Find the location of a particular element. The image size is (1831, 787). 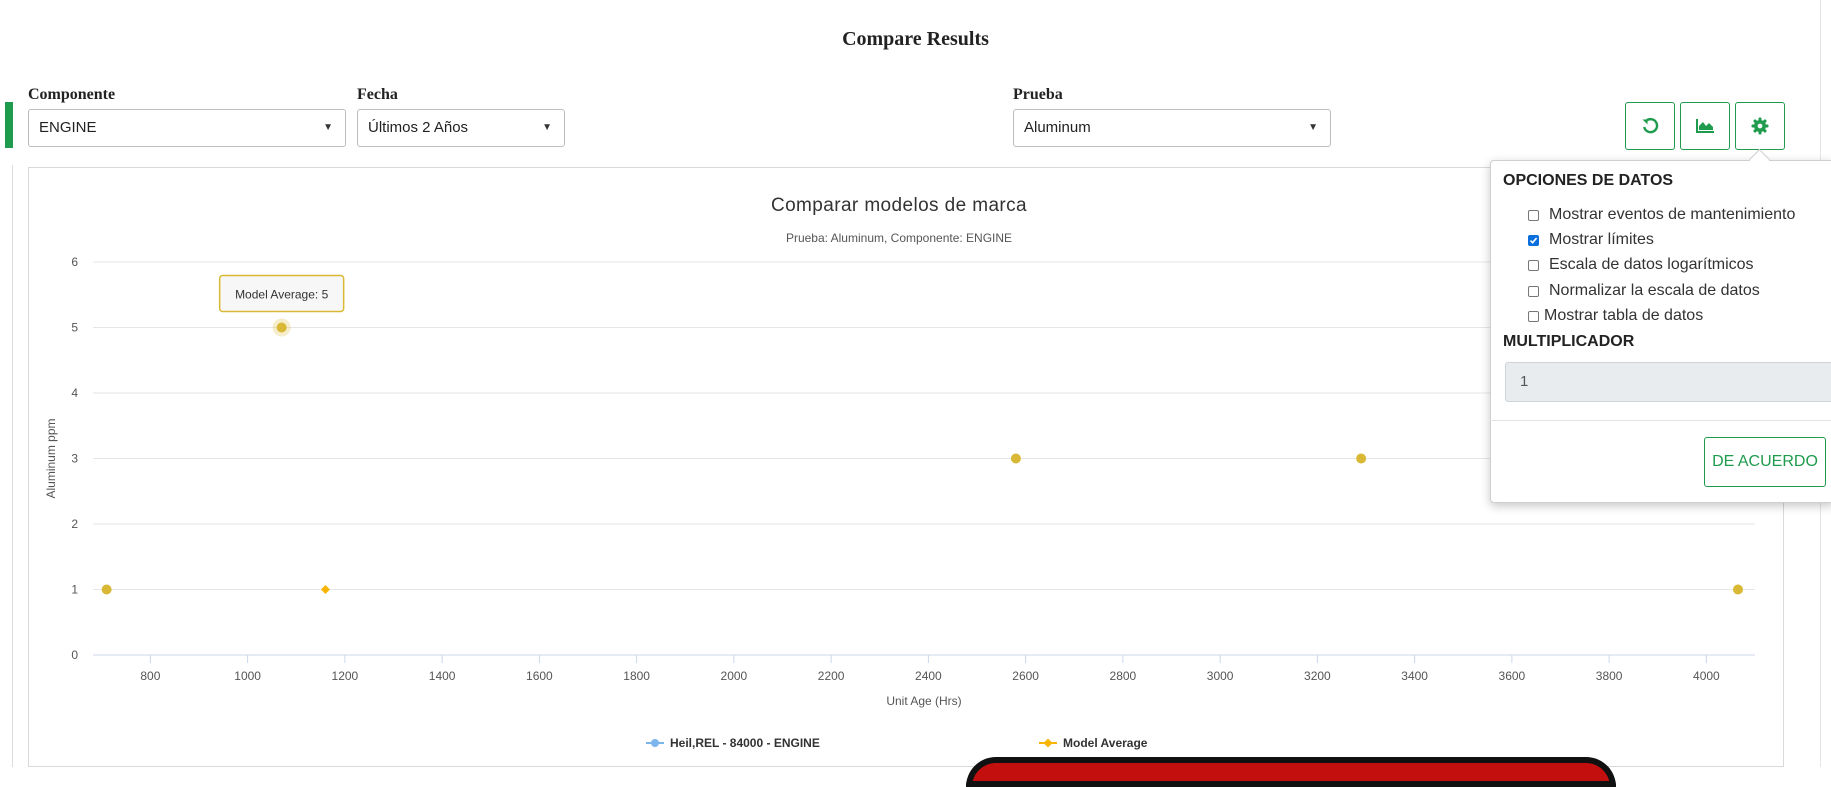

checkbox-checked-icon is located at coordinates (1533, 240).